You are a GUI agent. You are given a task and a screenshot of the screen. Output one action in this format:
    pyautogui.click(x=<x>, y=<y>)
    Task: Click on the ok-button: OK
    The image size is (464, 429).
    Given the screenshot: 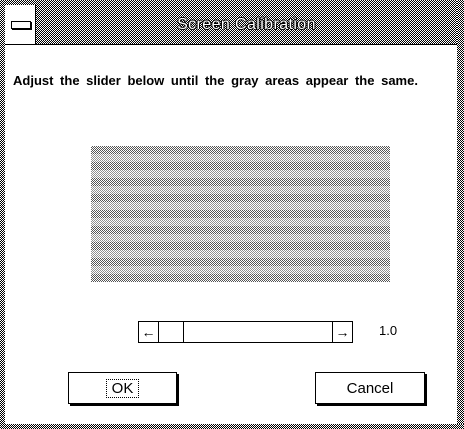 What is the action you would take?
    pyautogui.click(x=122, y=388)
    